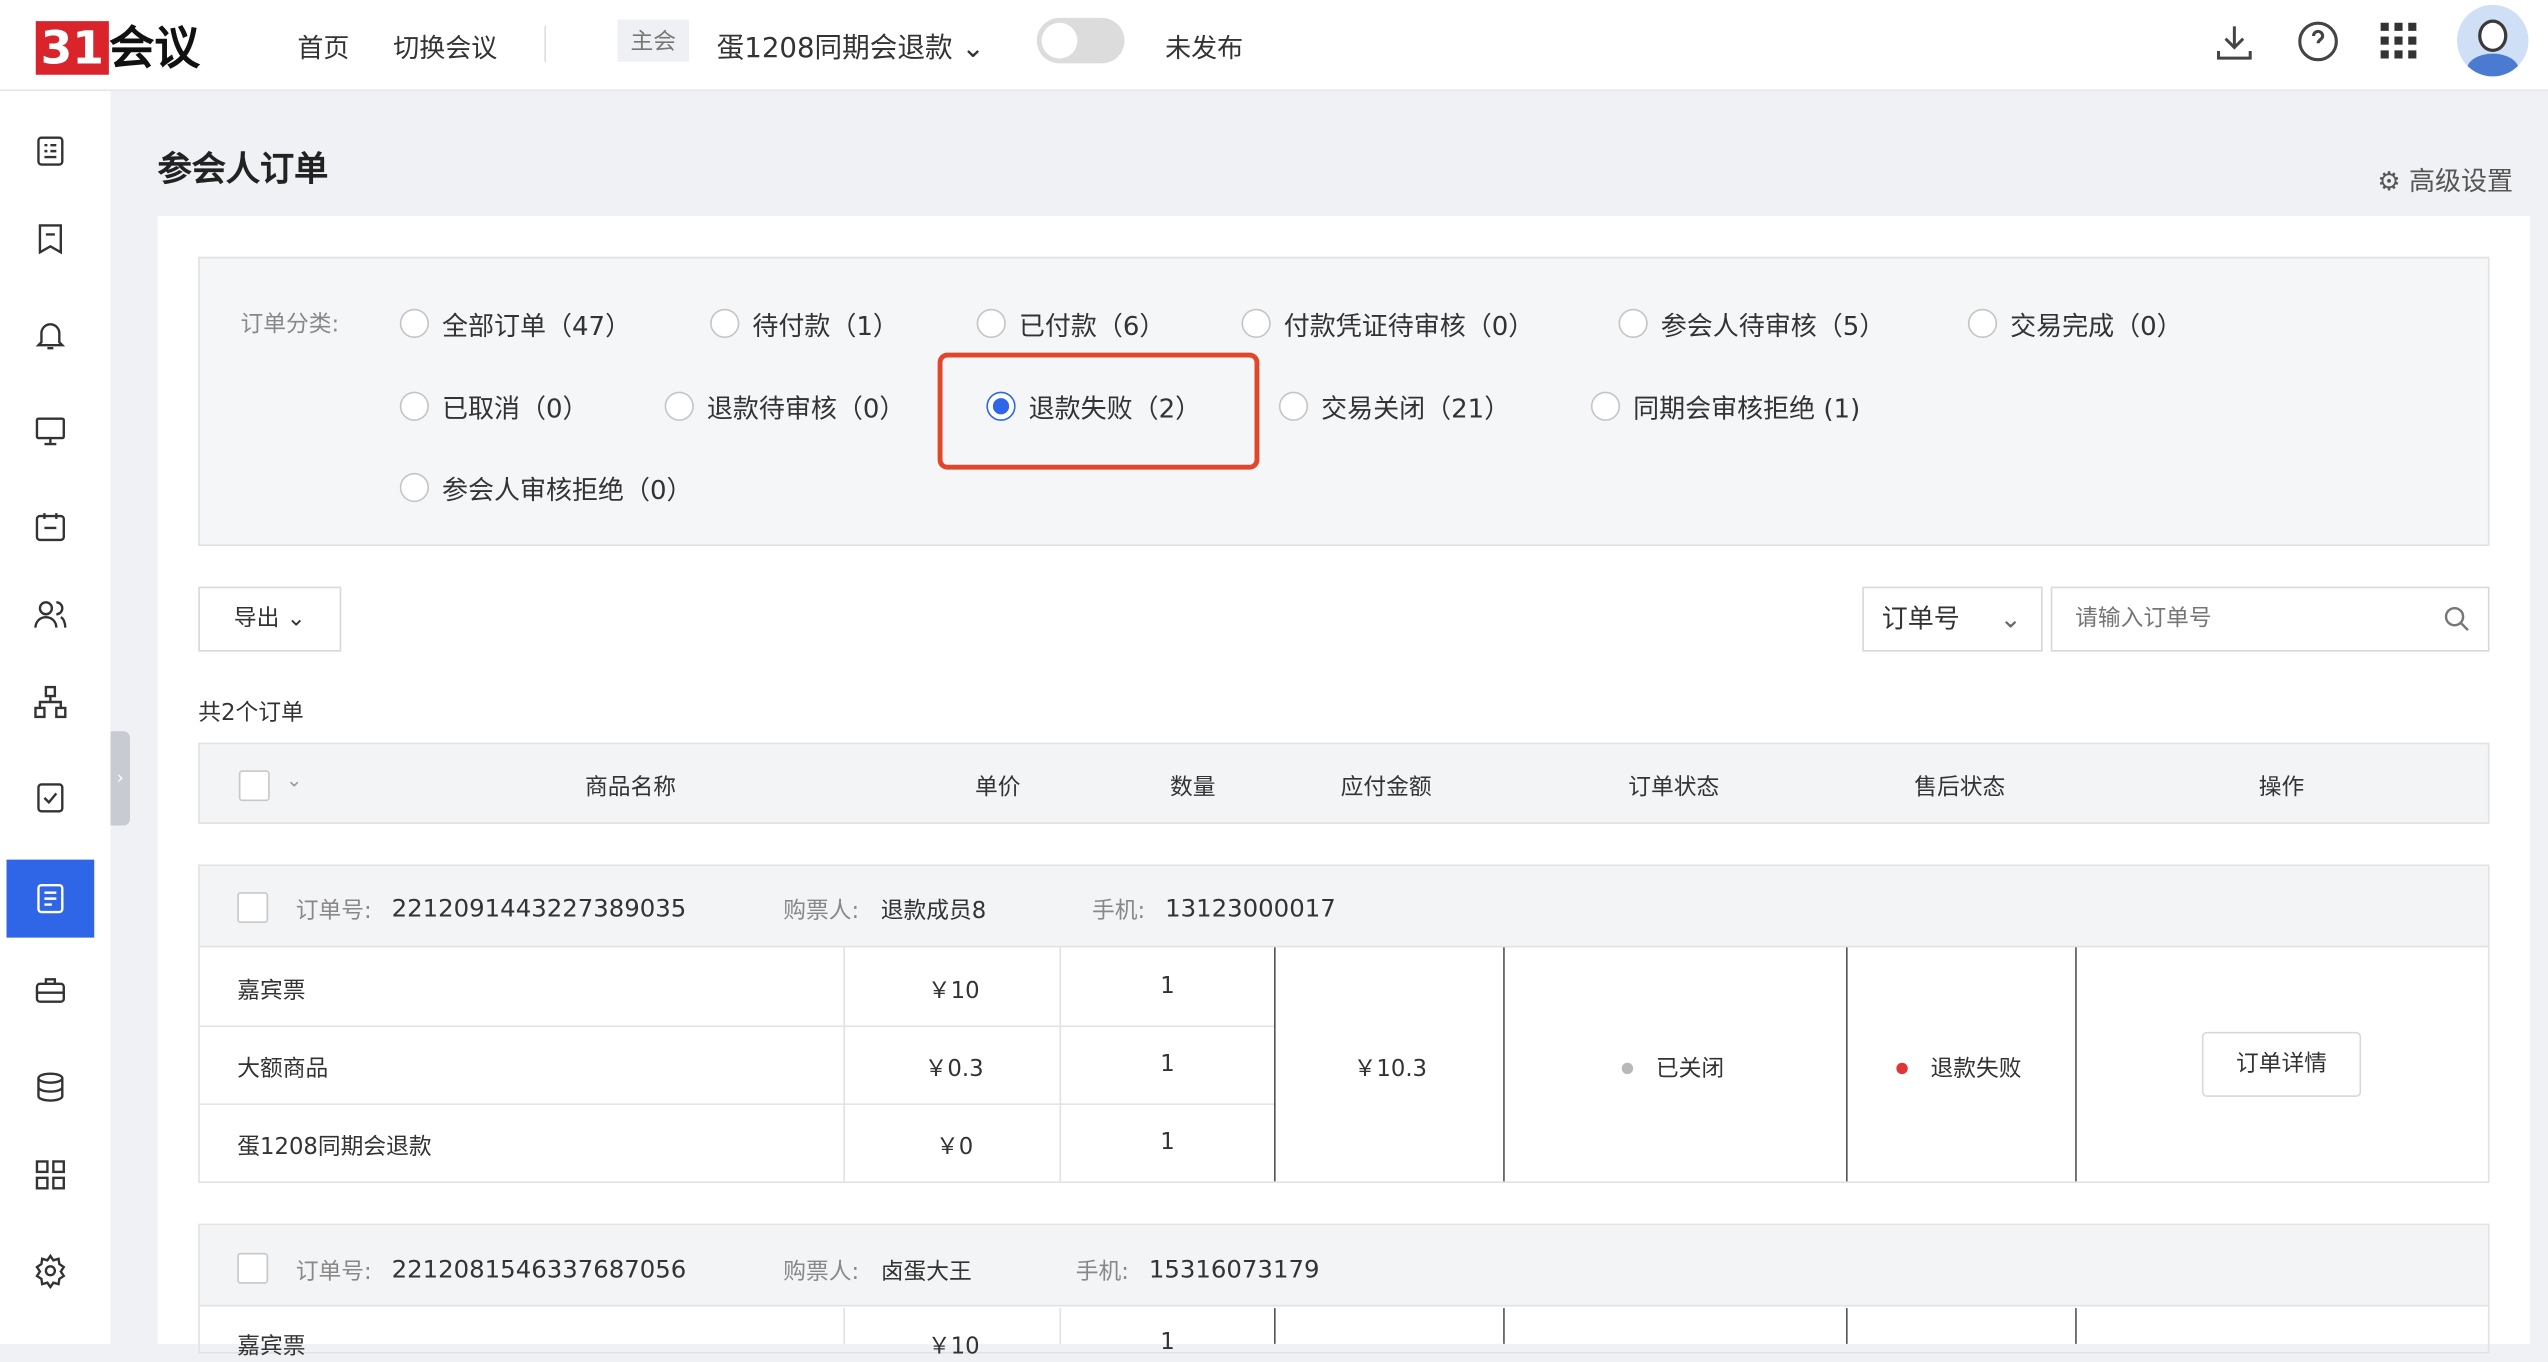  What do you see at coordinates (2456, 619) in the screenshot?
I see `search-icon` at bounding box center [2456, 619].